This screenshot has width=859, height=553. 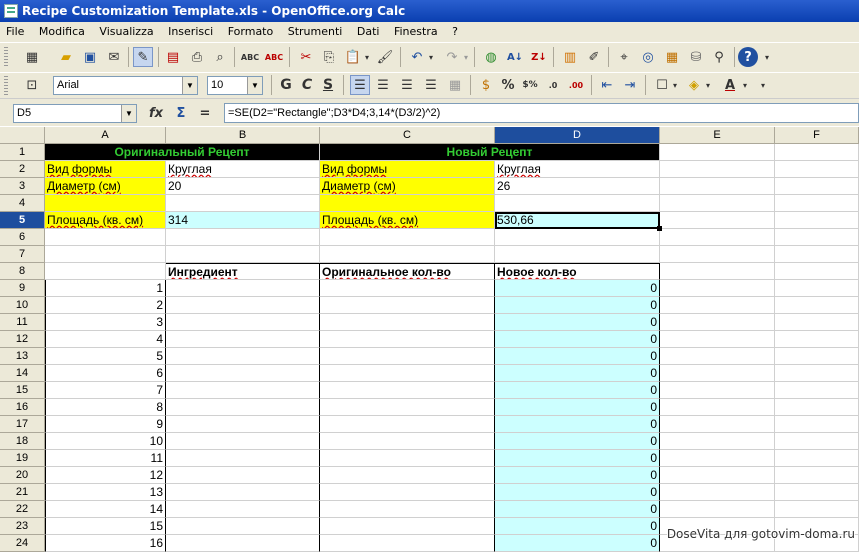 What do you see at coordinates (22, 305) in the screenshot?
I see `row-header: 10` at bounding box center [22, 305].